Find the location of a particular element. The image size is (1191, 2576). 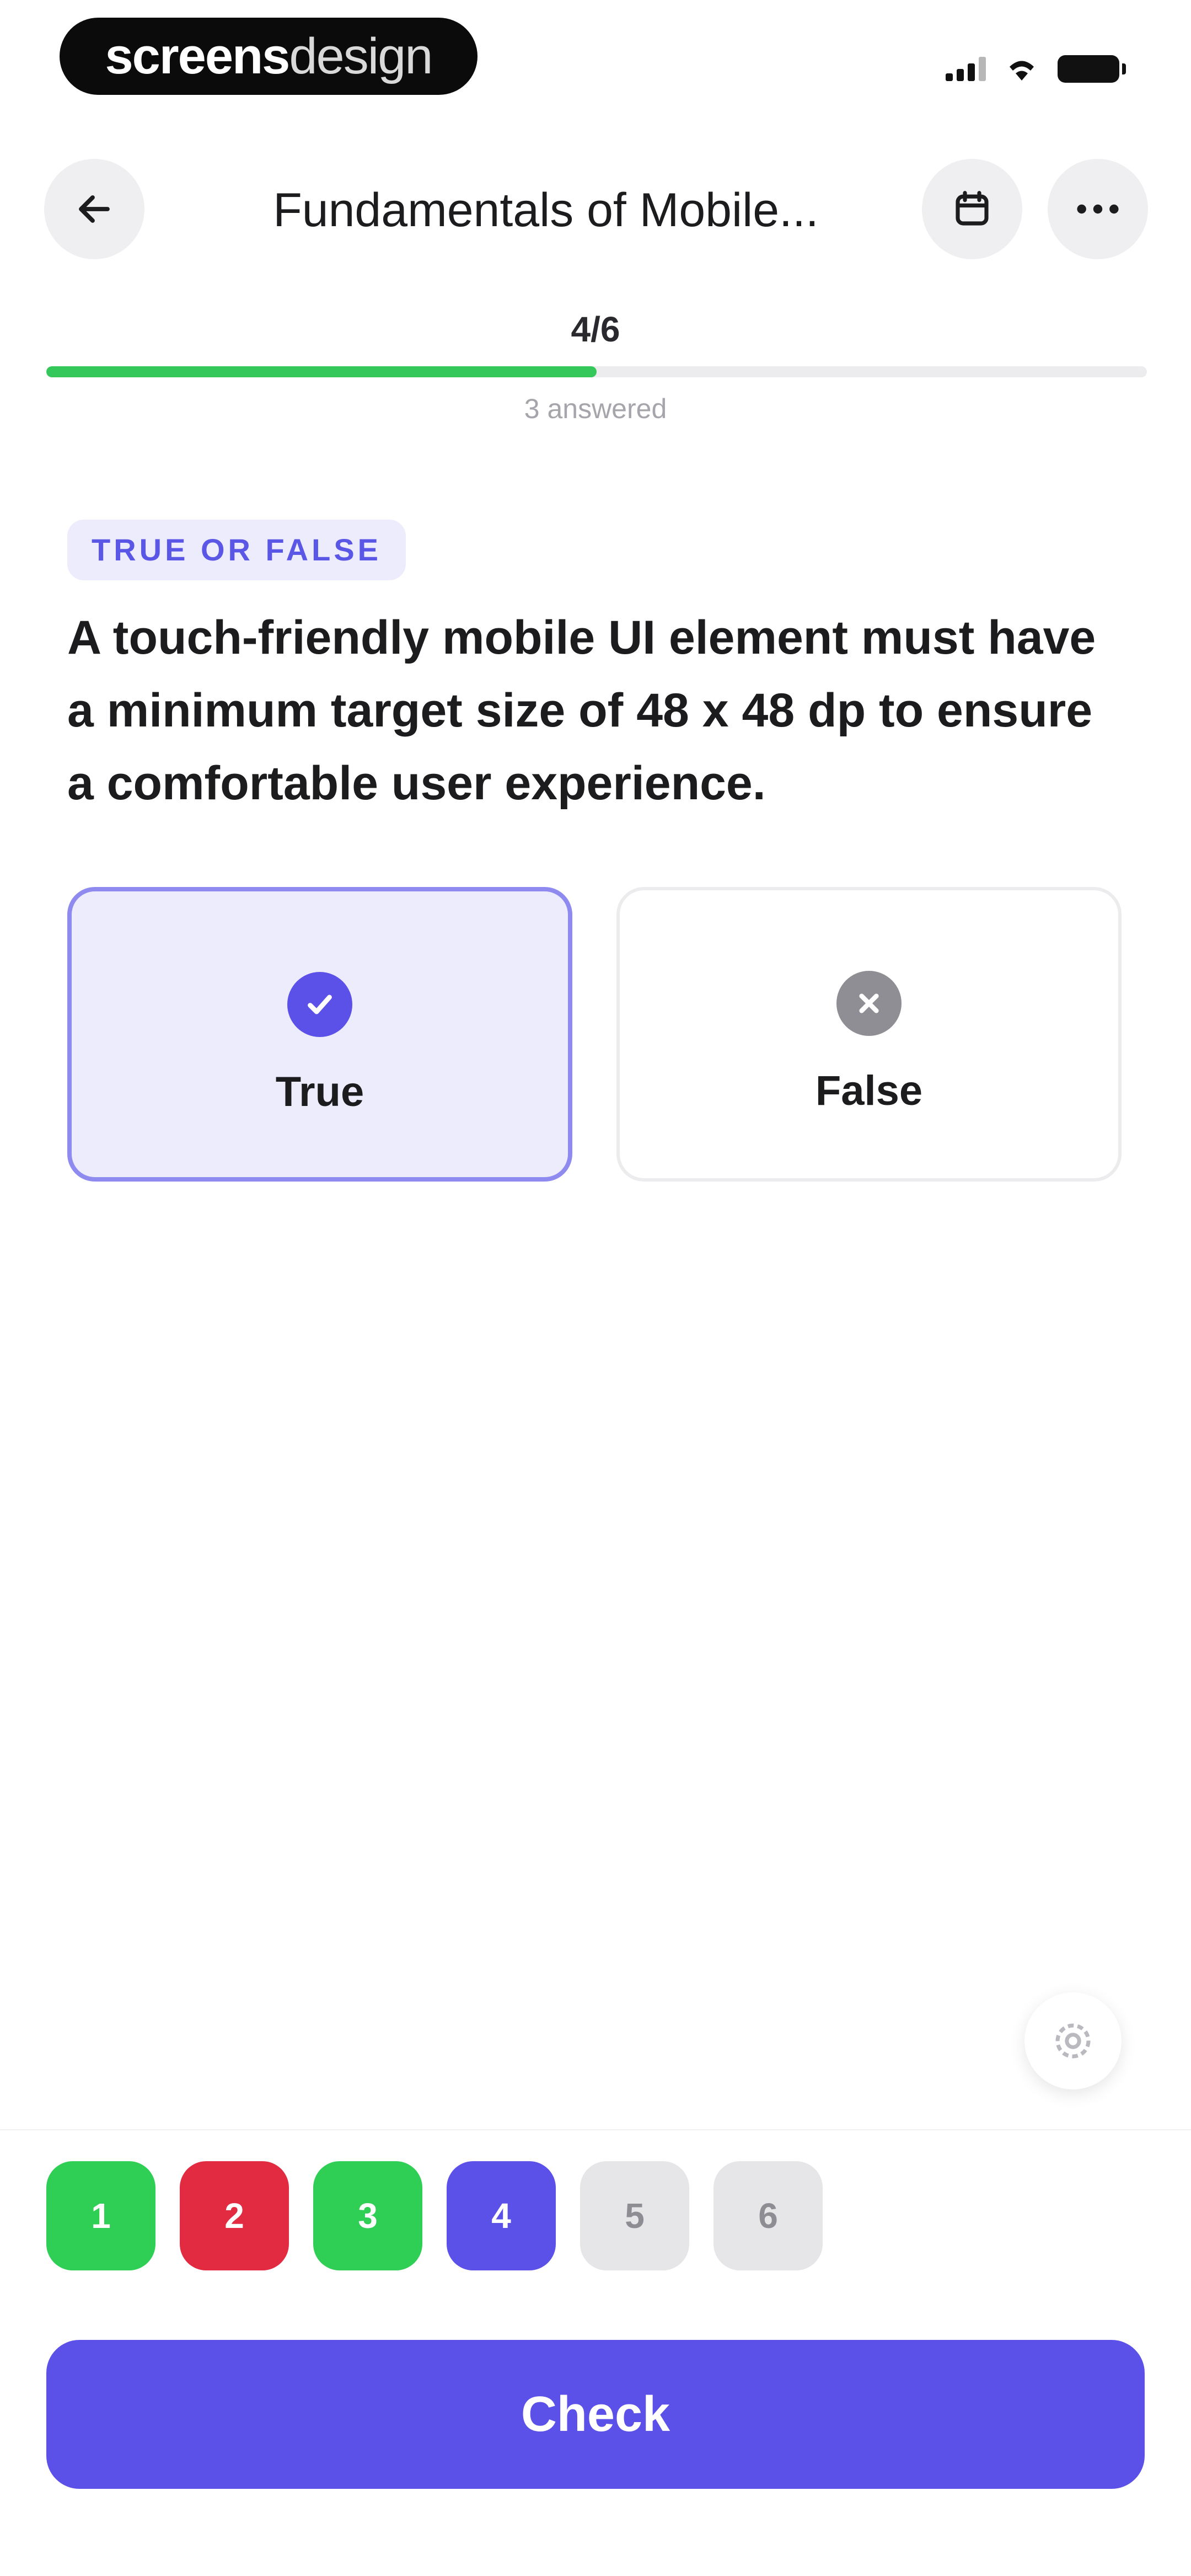

brand-logo-light: design is located at coordinates (361, 56).